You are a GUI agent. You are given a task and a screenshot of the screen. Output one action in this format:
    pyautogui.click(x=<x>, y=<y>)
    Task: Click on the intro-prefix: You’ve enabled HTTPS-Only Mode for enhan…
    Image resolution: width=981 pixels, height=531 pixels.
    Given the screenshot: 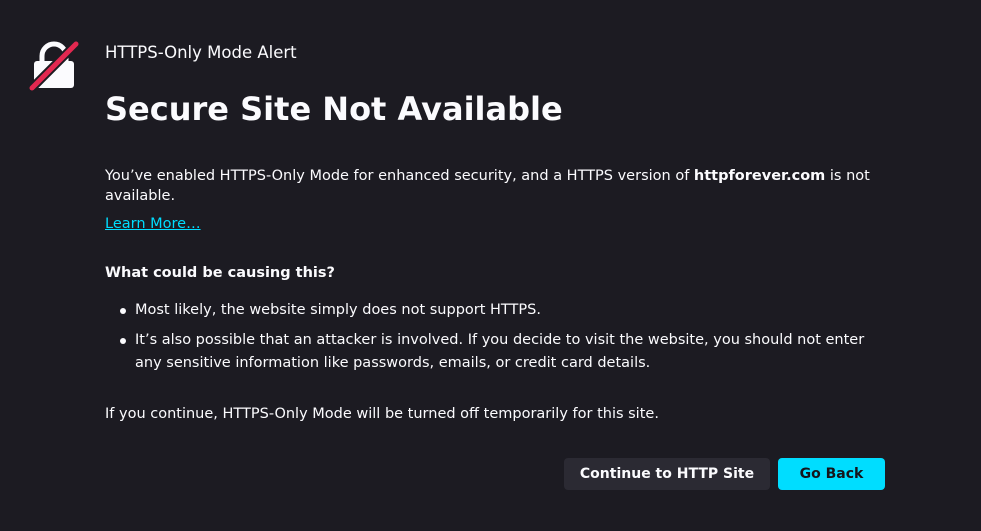 What is the action you would take?
    pyautogui.click(x=399, y=176)
    